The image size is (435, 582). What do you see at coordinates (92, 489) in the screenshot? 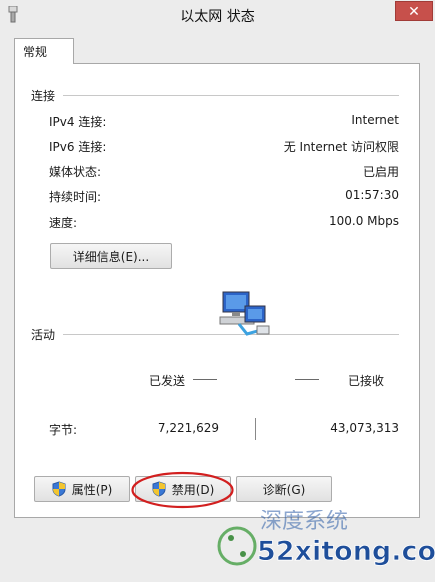
I see `properties-button-label: 属性(P)` at bounding box center [92, 489].